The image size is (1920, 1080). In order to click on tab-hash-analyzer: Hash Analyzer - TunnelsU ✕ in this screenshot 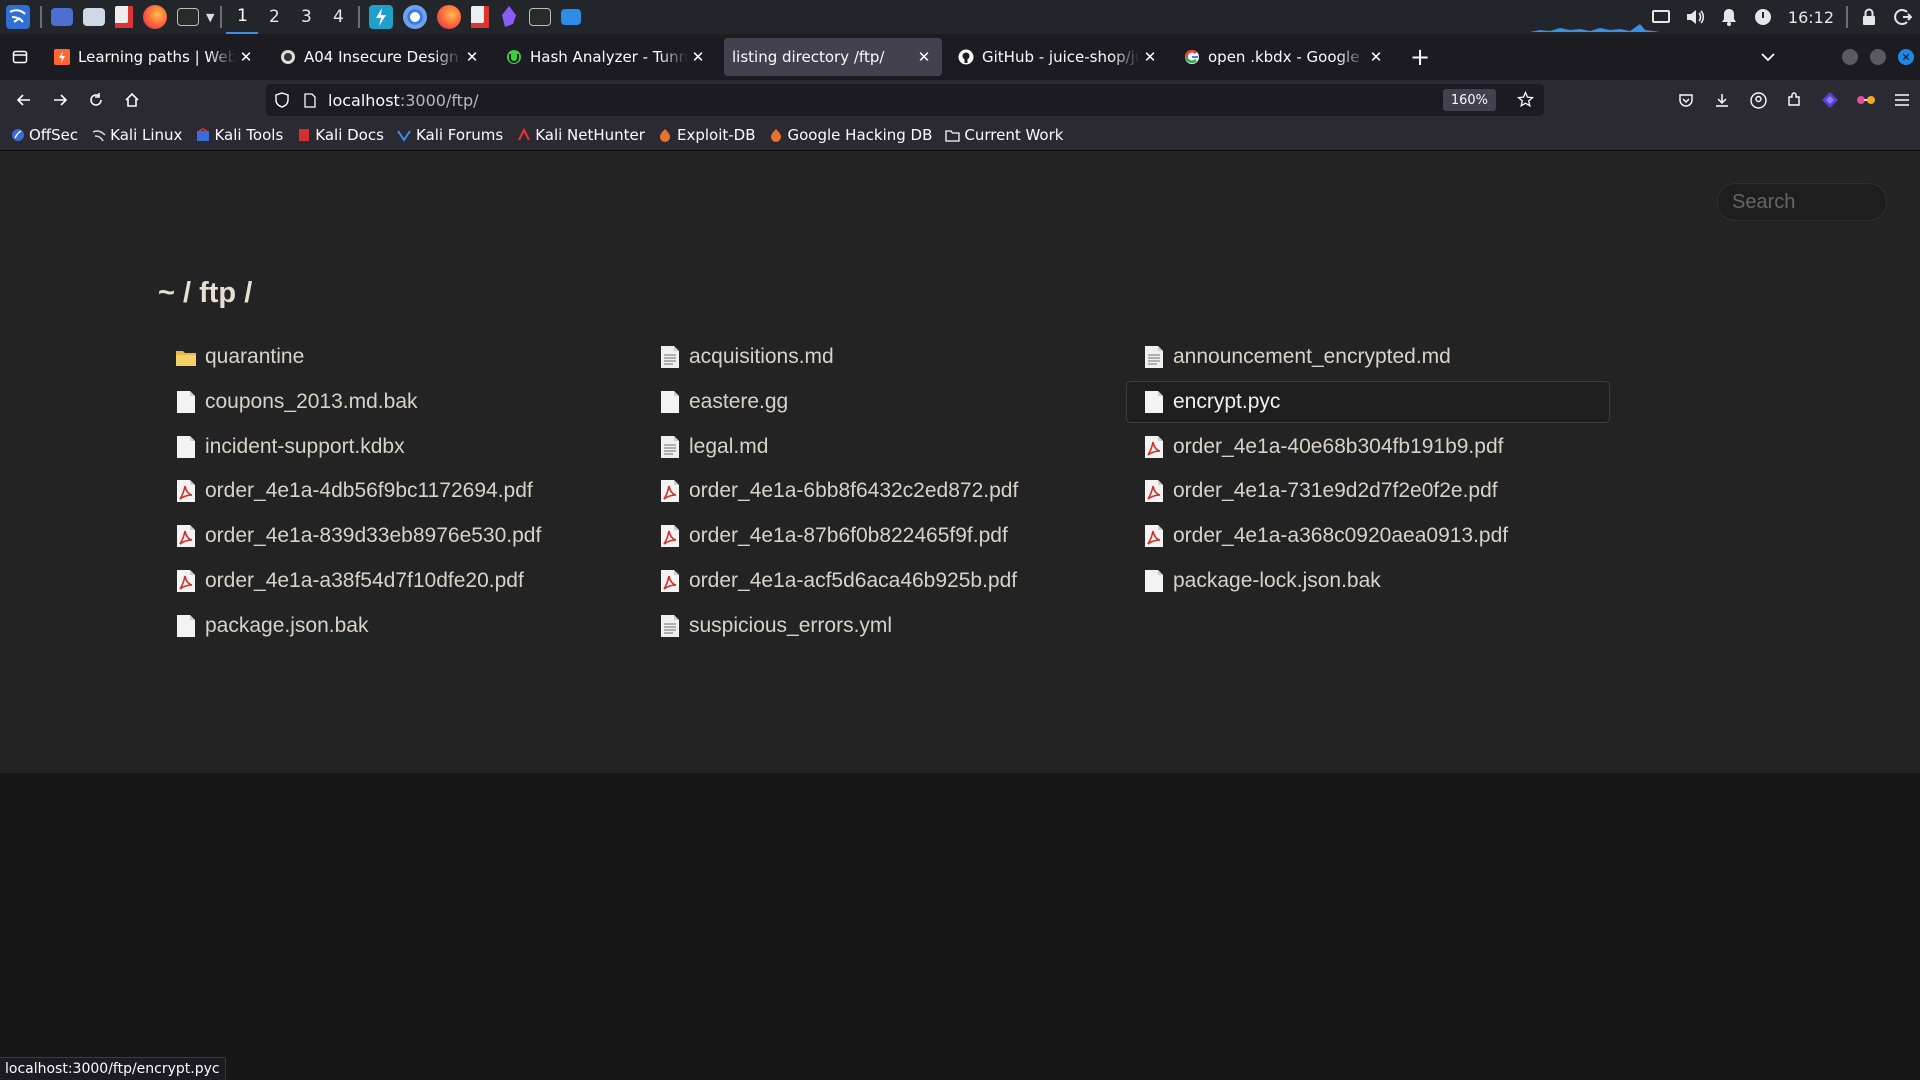, I will do `click(607, 57)`.